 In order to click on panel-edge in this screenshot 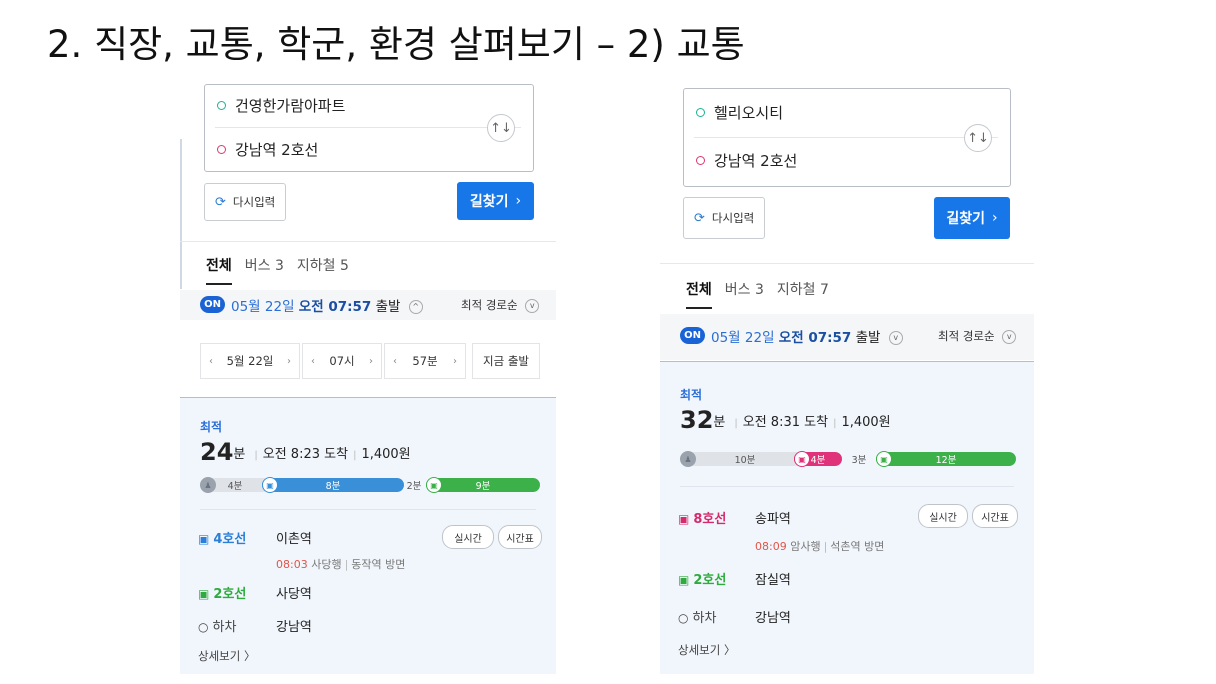, I will do `click(181, 214)`.